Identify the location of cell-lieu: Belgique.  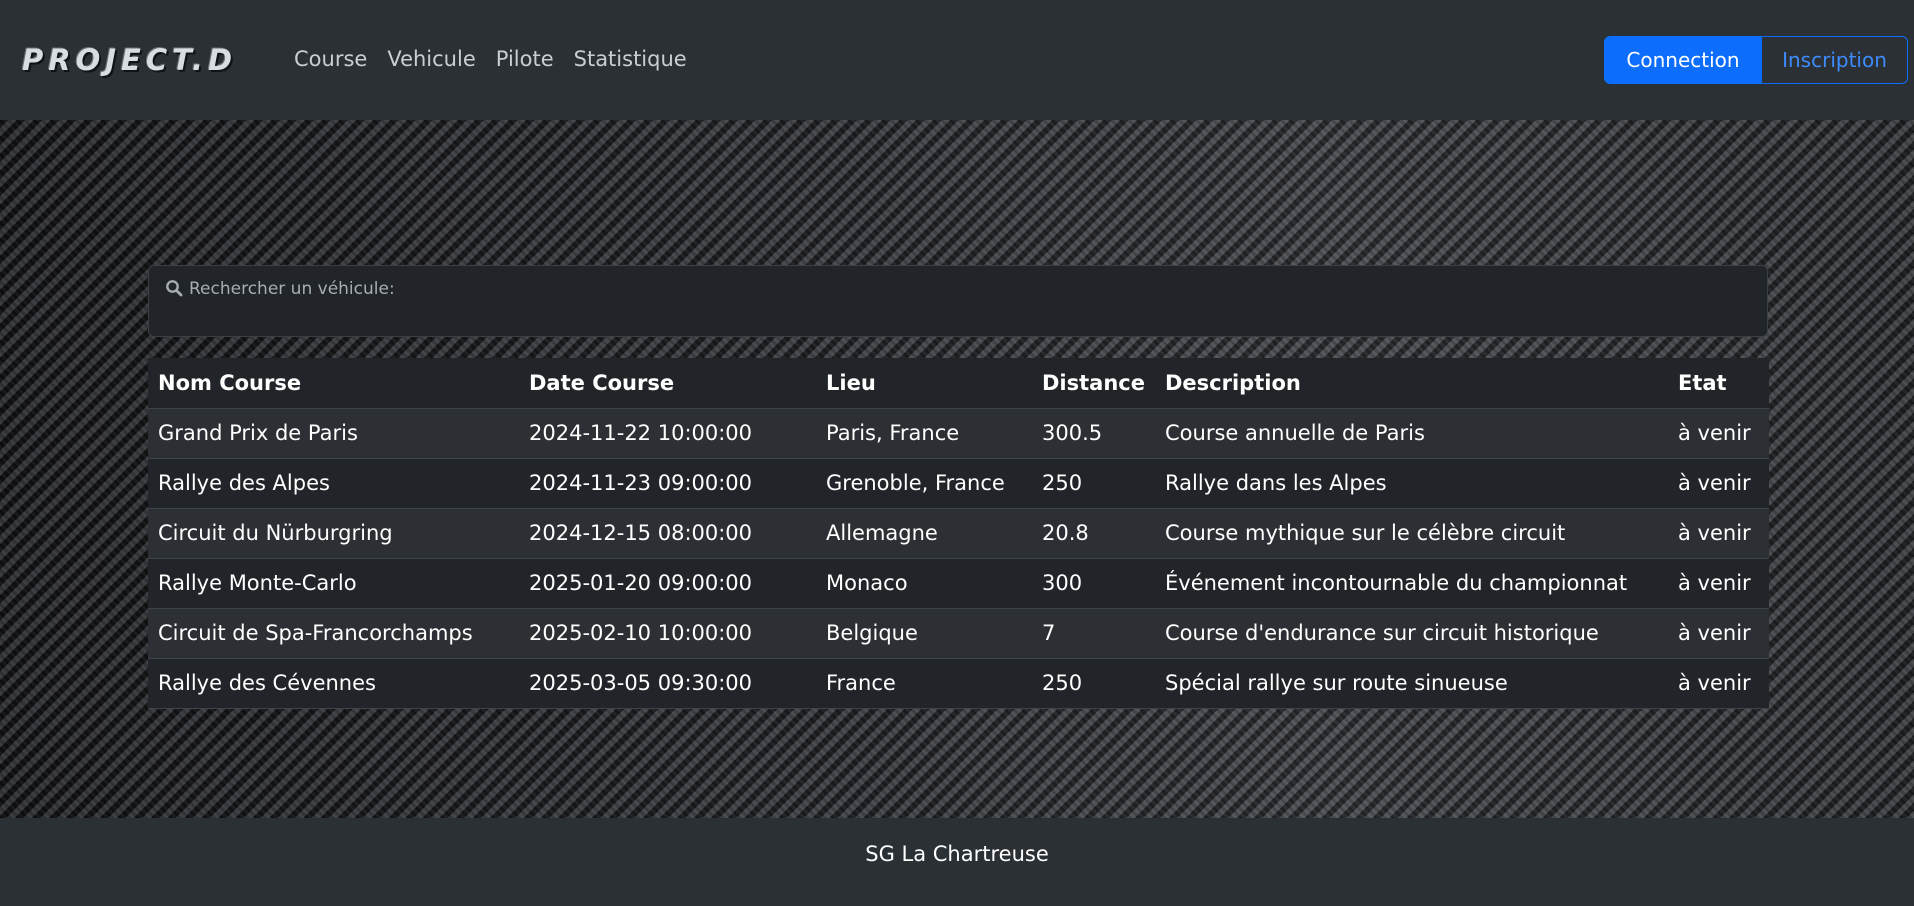
(924, 633).